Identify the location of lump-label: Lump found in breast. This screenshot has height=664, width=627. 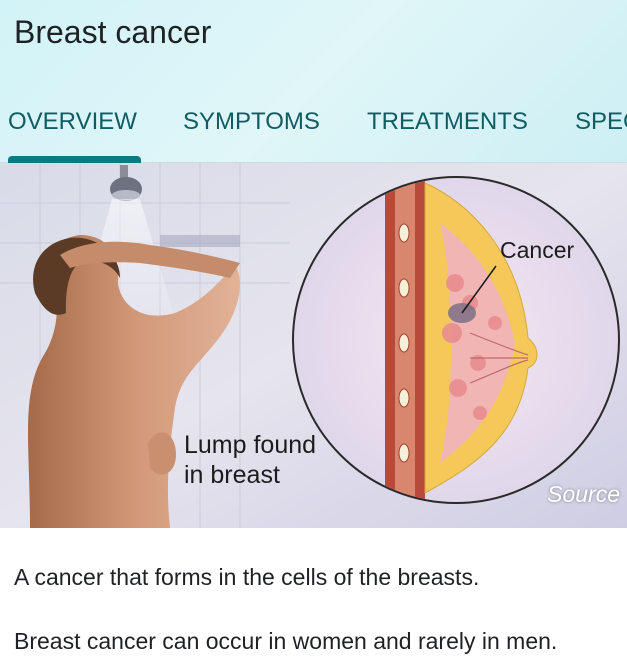
(250, 460).